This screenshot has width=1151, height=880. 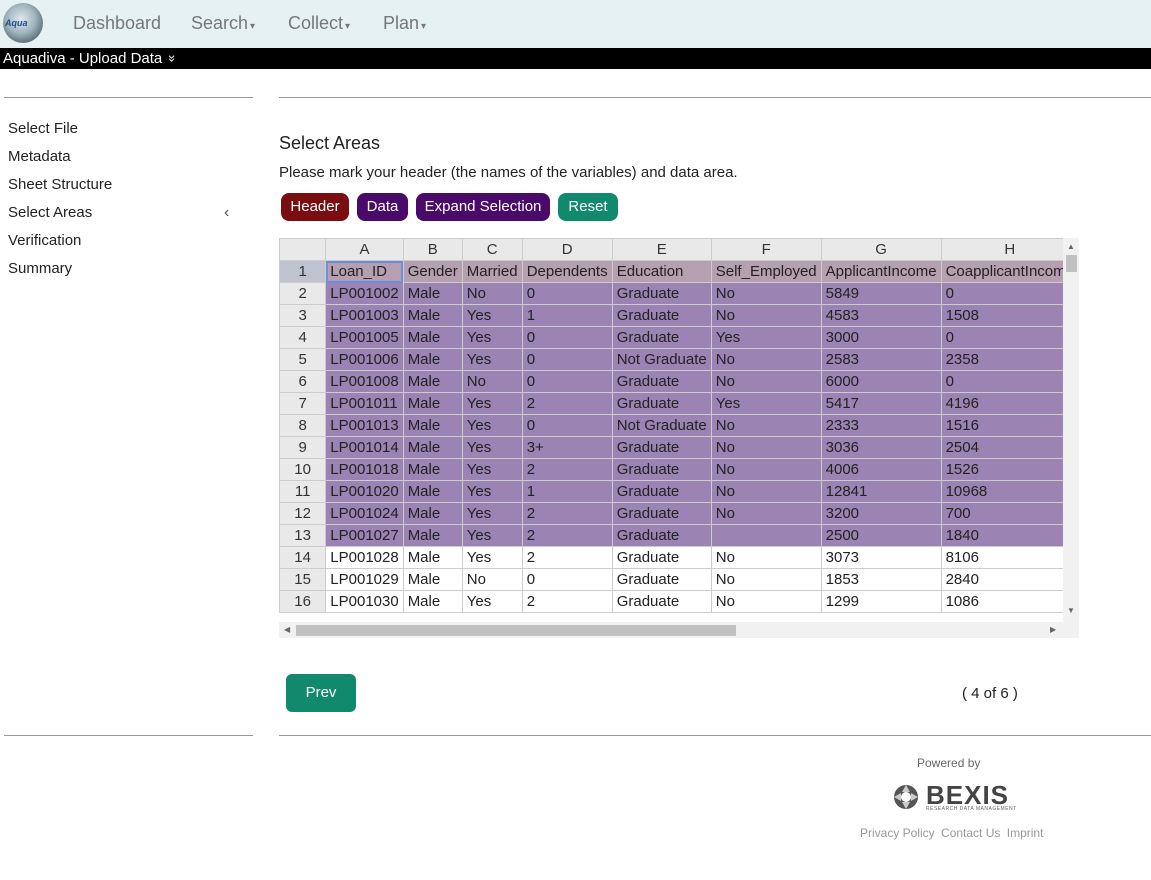 What do you see at coordinates (364, 315) in the screenshot?
I see `table-cell: LP001003` at bounding box center [364, 315].